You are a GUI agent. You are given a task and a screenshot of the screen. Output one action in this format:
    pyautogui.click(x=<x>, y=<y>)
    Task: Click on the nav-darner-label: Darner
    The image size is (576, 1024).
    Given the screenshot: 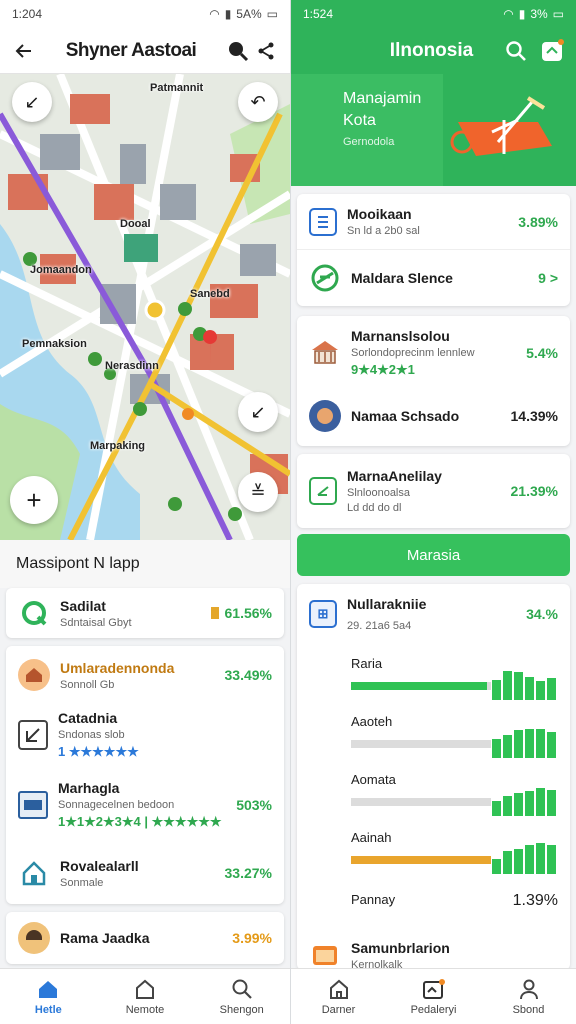 What is the action you would take?
    pyautogui.click(x=338, y=1009)
    